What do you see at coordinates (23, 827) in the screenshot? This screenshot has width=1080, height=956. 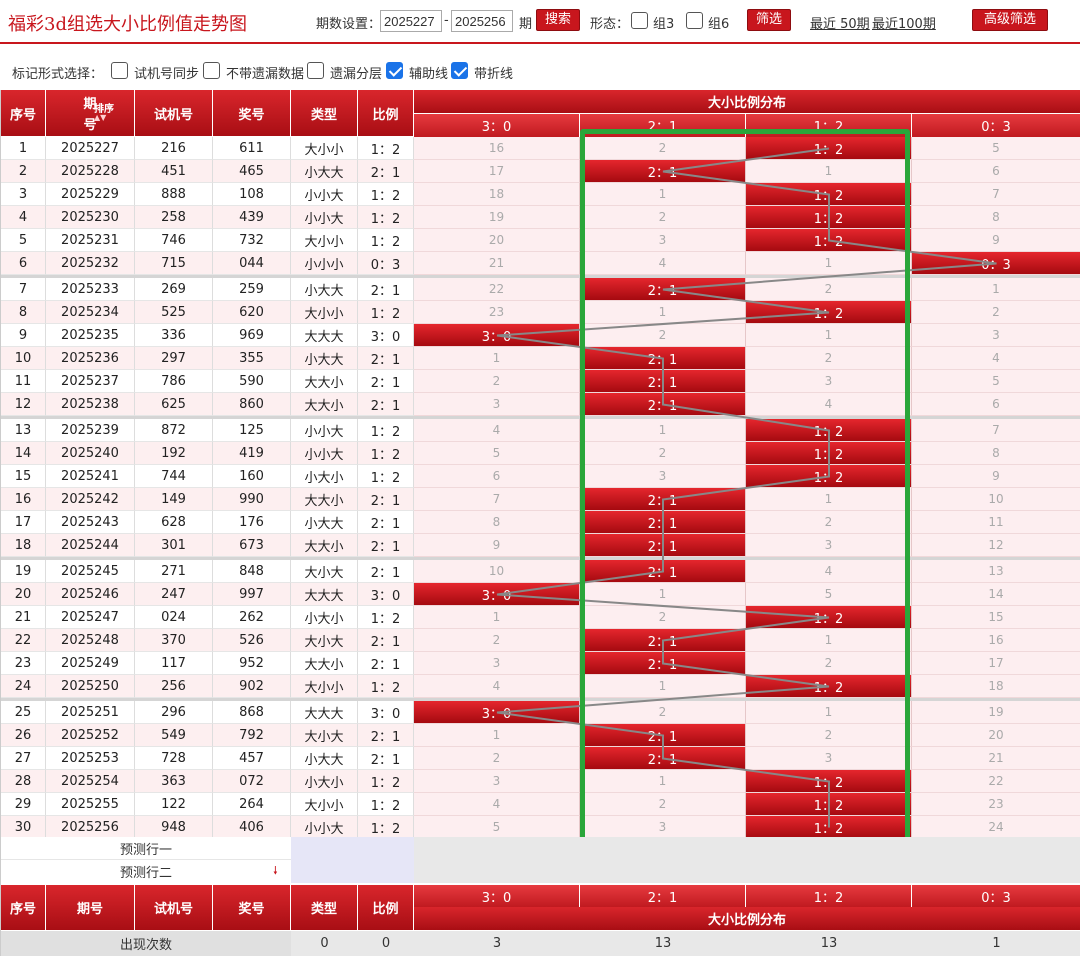 I see `cell-seq: 30` at bounding box center [23, 827].